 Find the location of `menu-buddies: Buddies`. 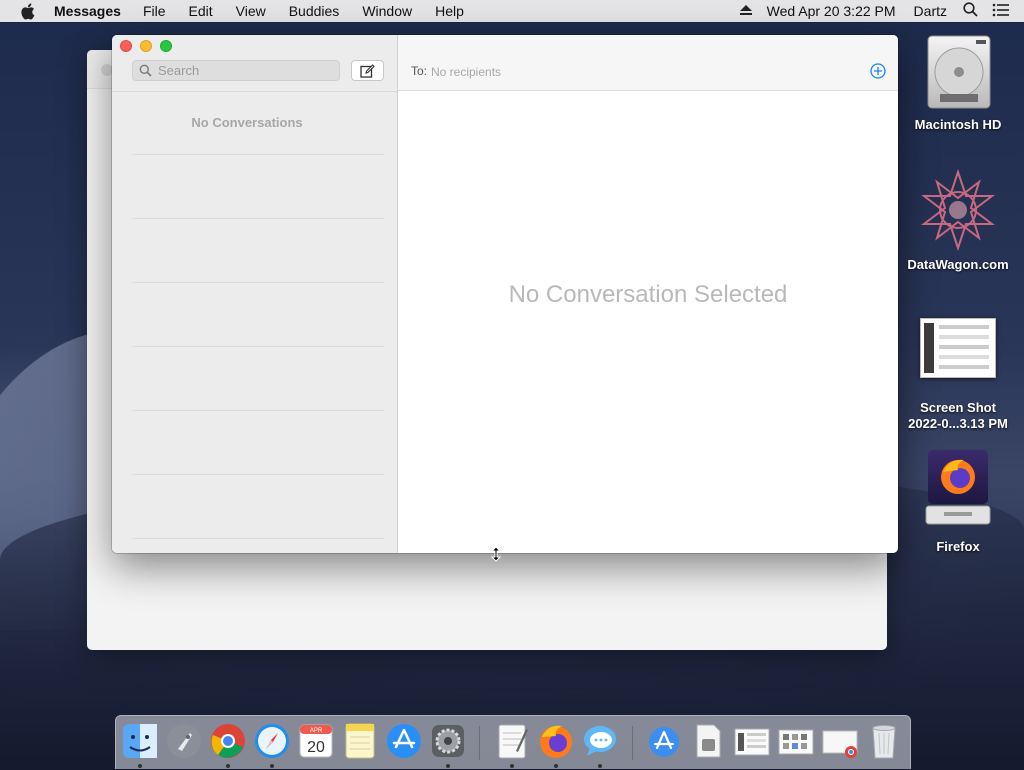

menu-buddies: Buddies is located at coordinates (314, 11).